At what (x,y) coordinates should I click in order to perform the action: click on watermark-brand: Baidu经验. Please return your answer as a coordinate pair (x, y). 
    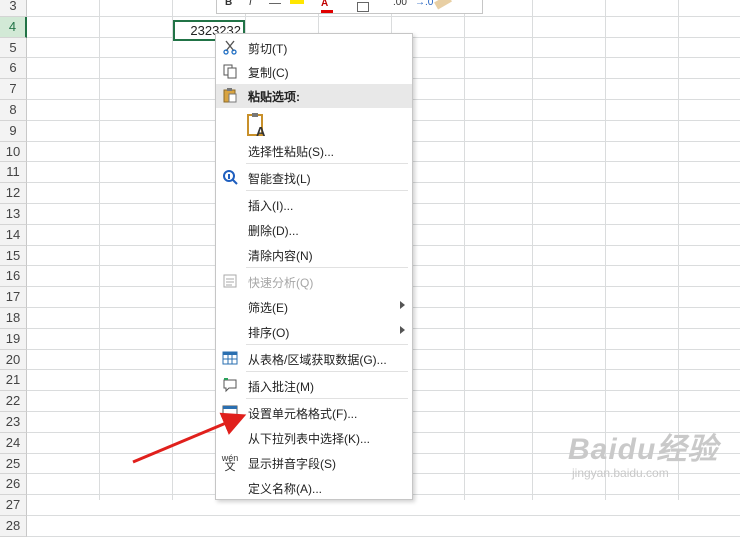
    Looking at the image, I should click on (643, 449).